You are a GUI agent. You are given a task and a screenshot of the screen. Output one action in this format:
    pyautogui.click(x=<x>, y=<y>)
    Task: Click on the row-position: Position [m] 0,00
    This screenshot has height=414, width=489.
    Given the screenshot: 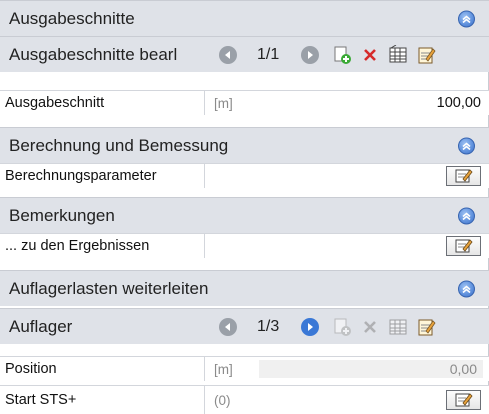 What is the action you would take?
    pyautogui.click(x=244, y=368)
    